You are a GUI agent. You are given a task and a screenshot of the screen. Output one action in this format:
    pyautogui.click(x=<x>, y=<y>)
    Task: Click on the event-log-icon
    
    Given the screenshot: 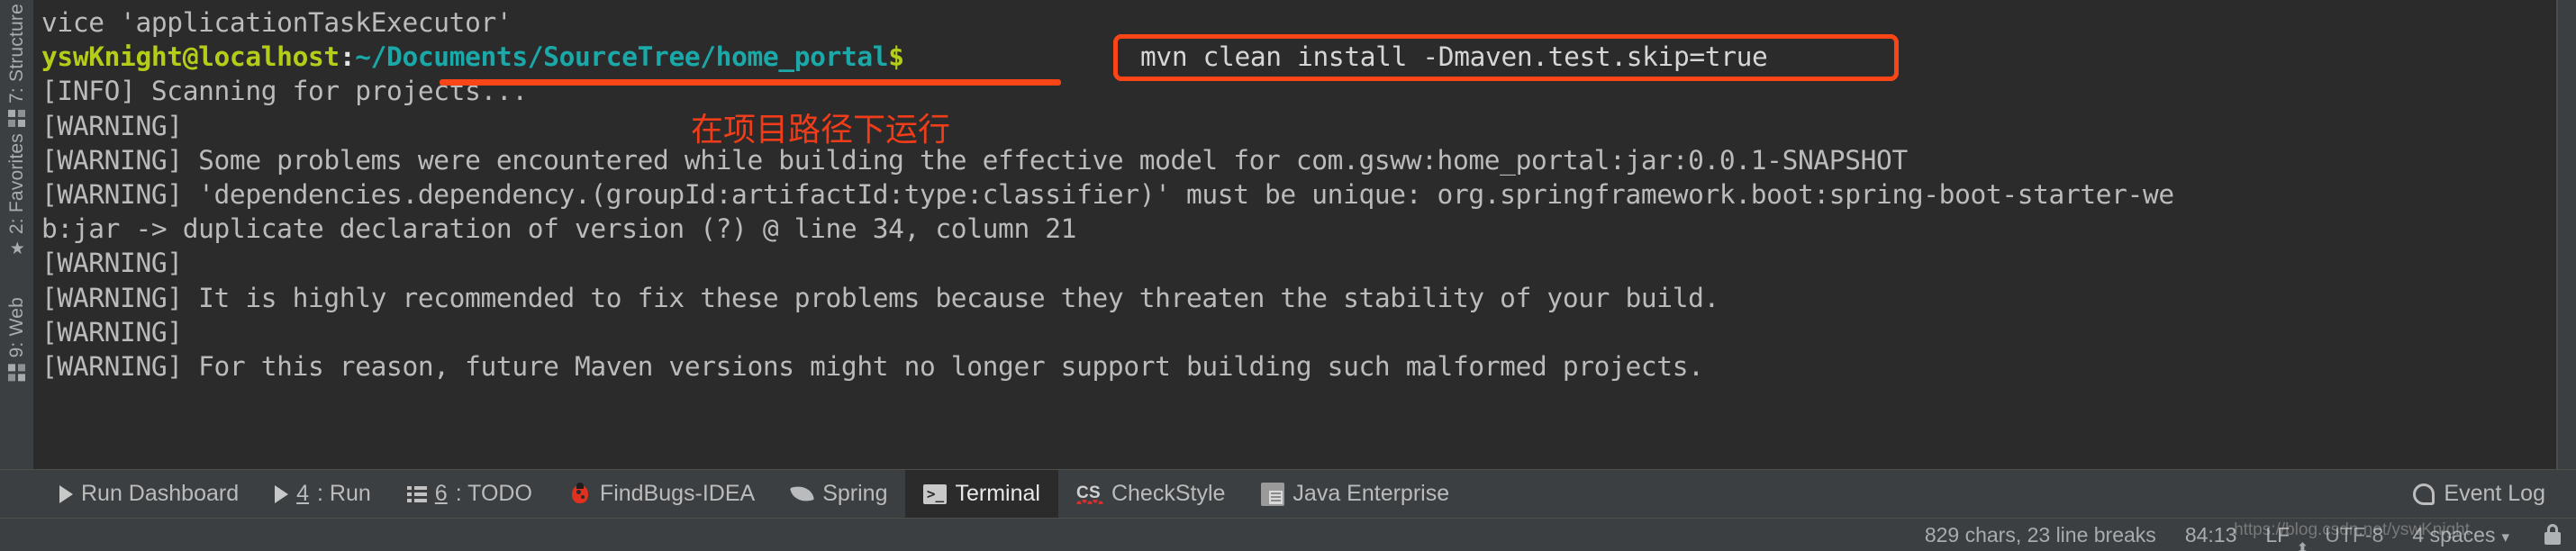 What is the action you would take?
    pyautogui.click(x=2423, y=494)
    